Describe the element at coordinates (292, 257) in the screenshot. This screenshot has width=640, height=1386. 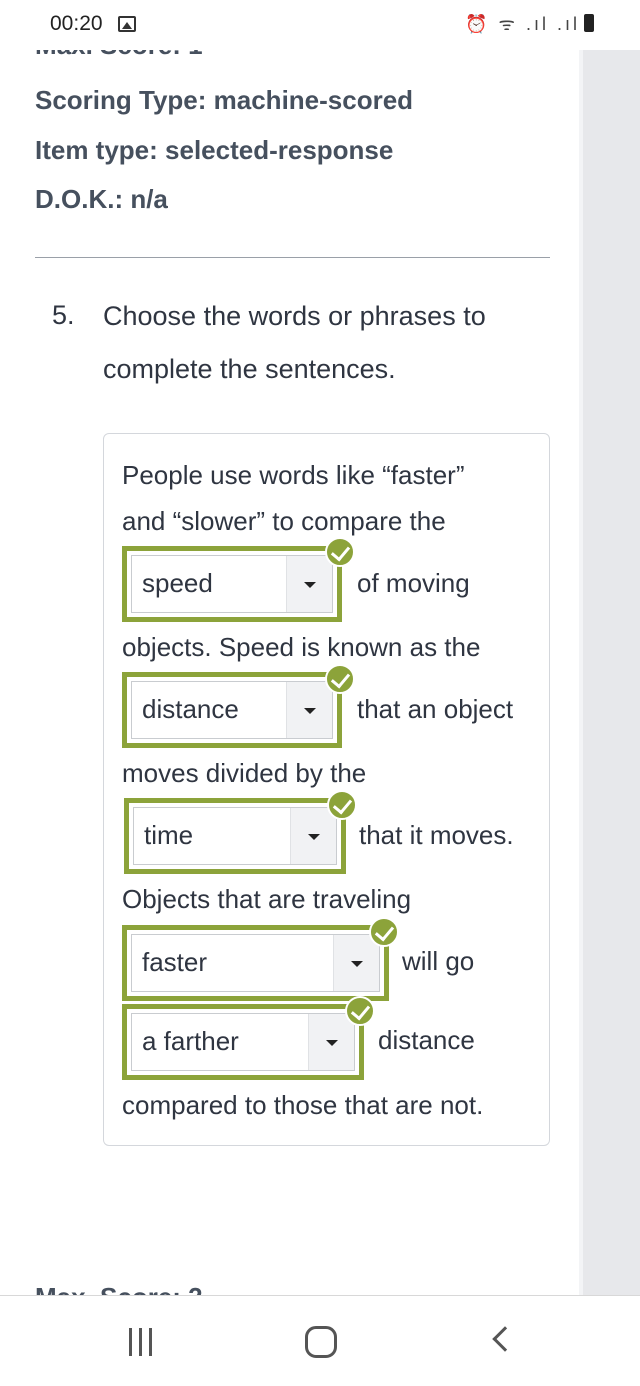
I see `divider` at that location.